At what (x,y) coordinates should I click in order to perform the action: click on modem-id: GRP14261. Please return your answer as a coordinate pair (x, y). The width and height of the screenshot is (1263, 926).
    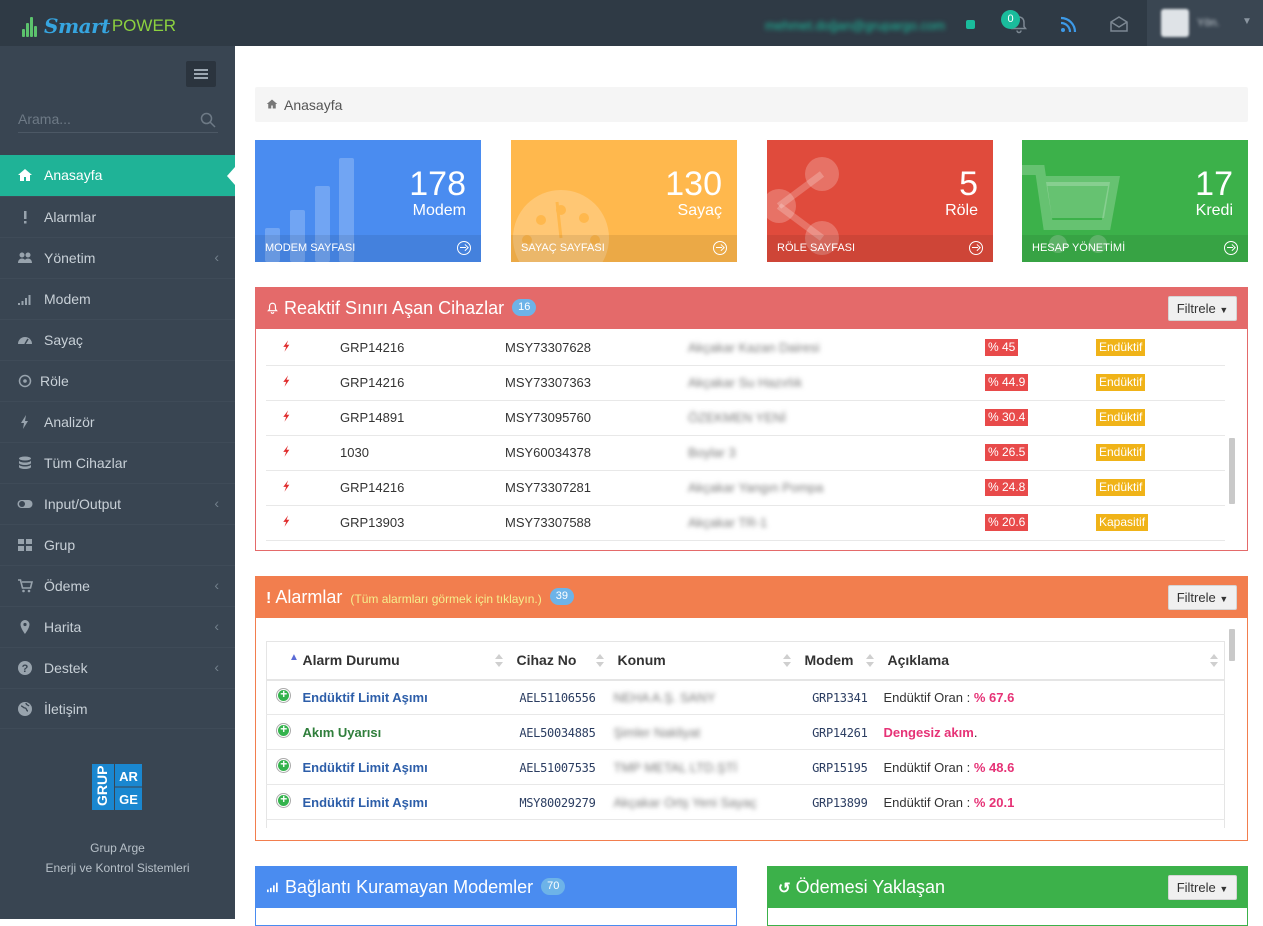
    Looking at the image, I should click on (840, 732).